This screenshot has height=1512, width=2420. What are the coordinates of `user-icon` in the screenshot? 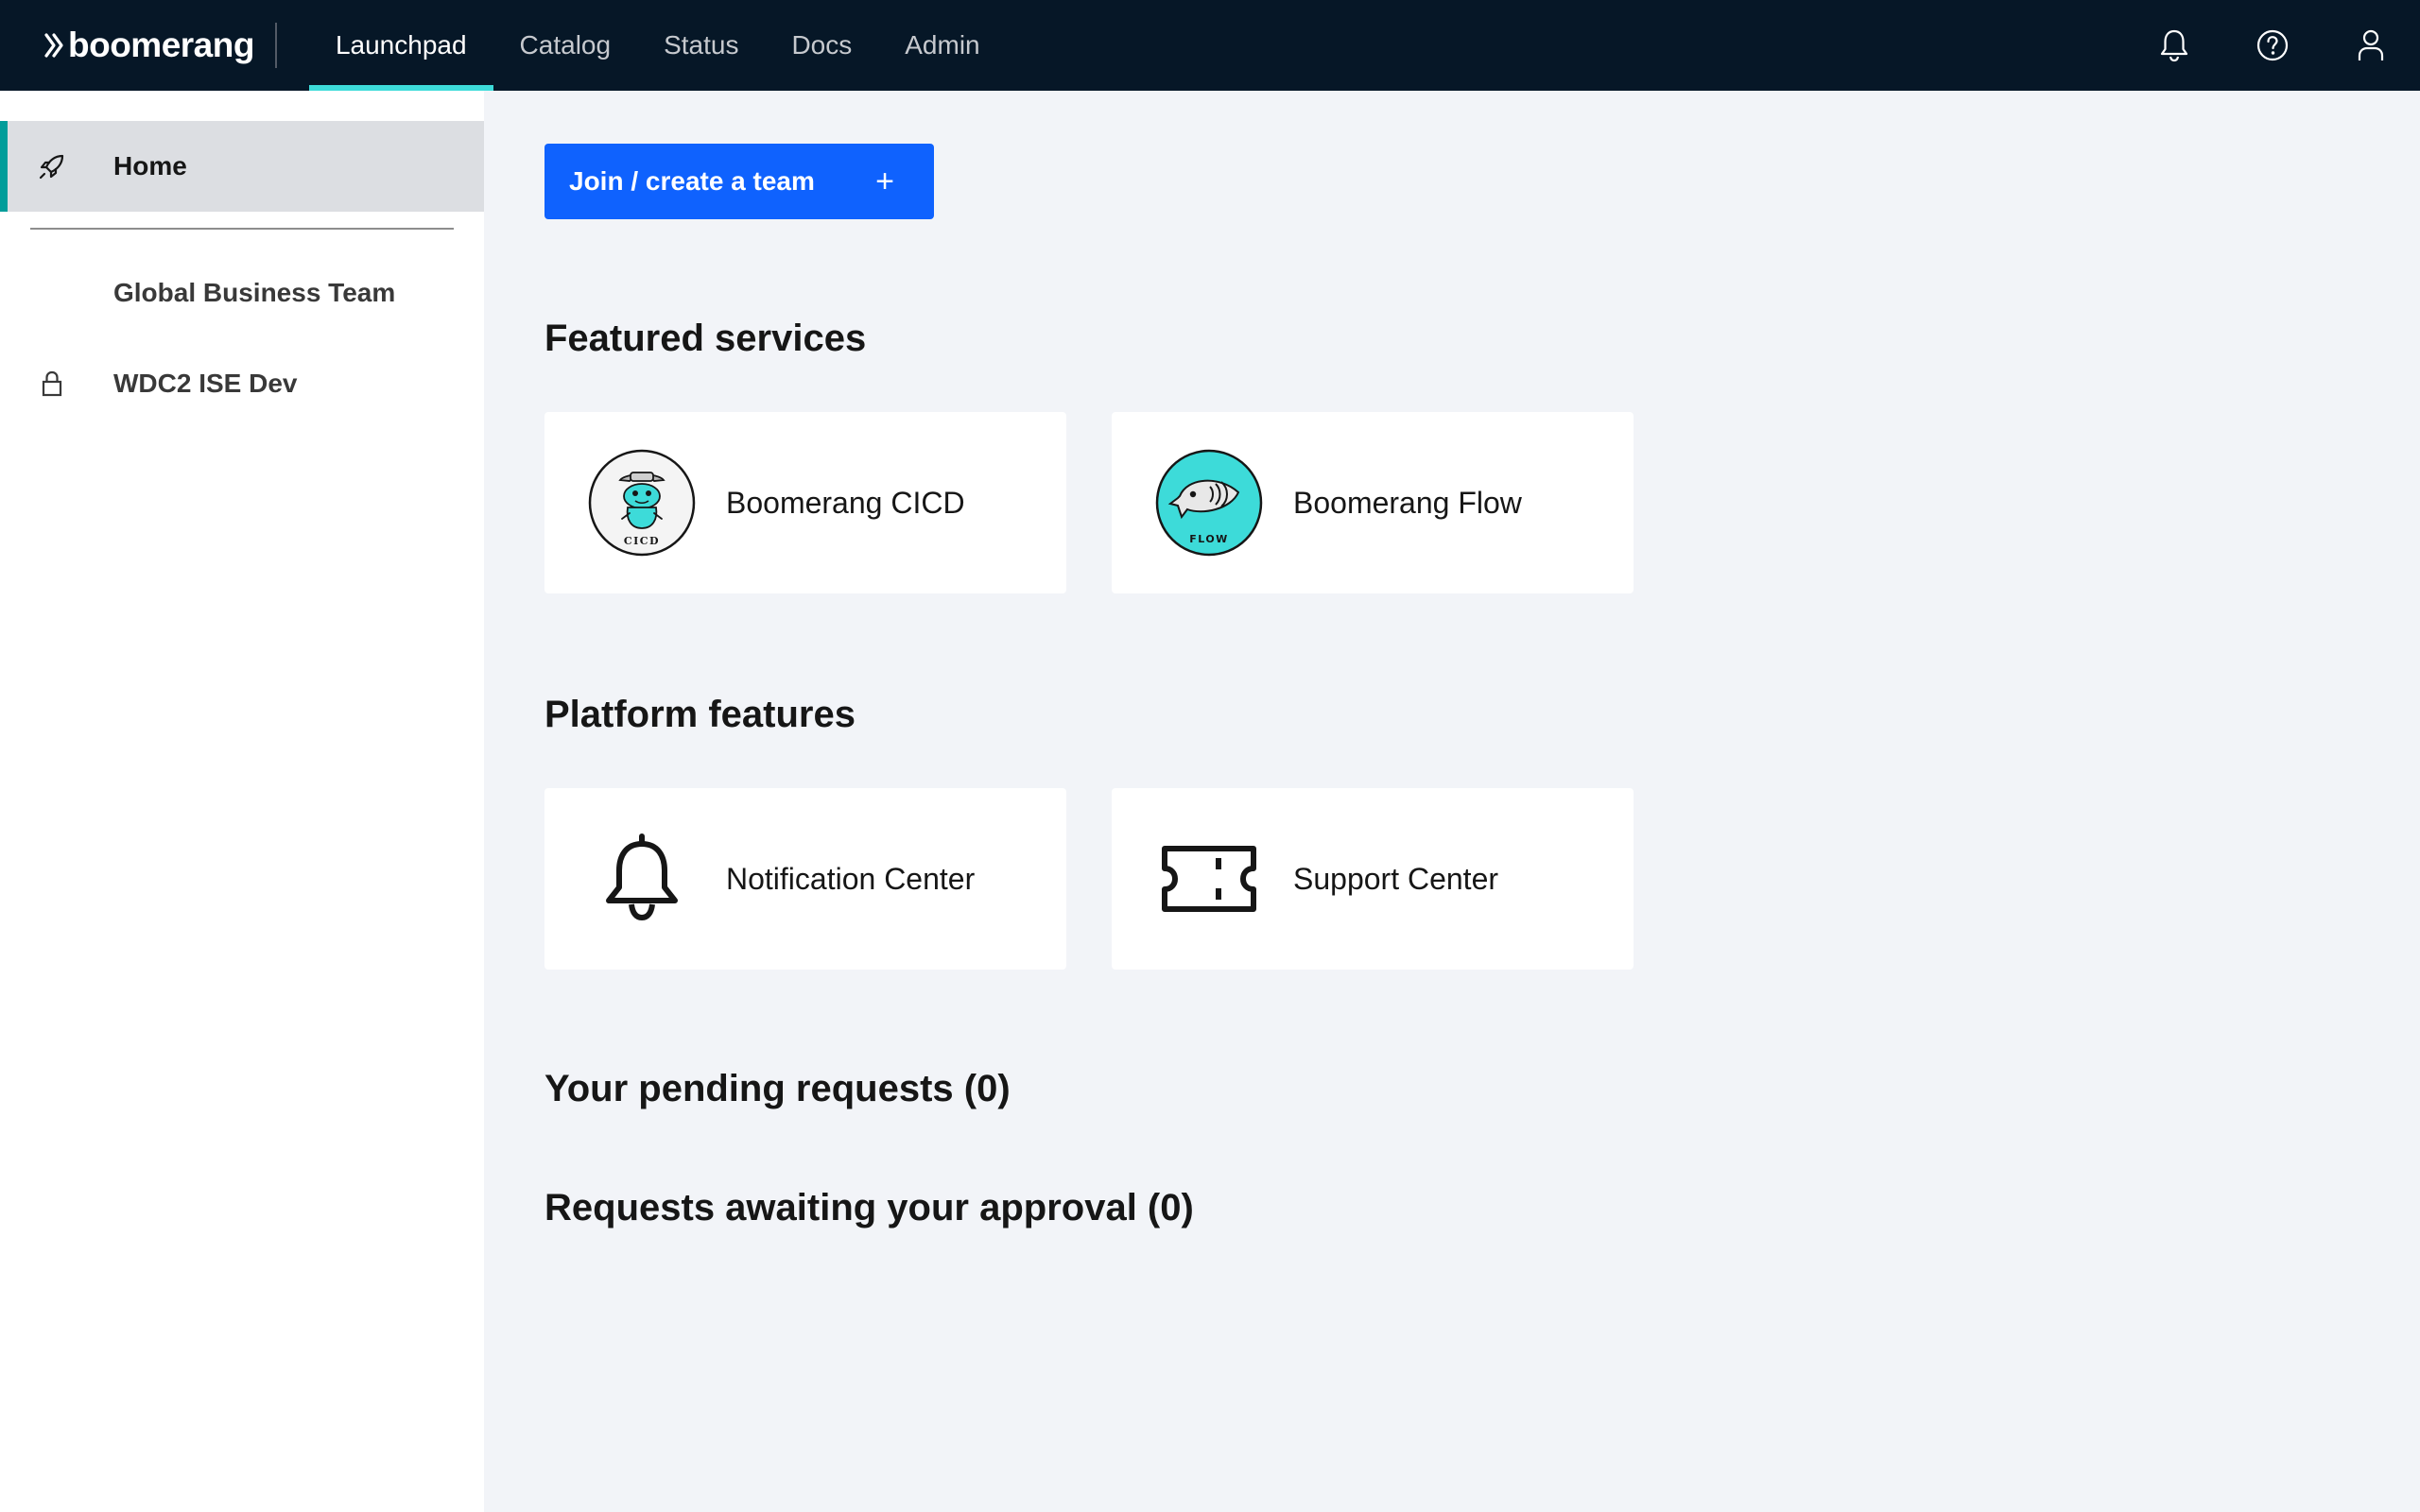 It's located at (2371, 44).